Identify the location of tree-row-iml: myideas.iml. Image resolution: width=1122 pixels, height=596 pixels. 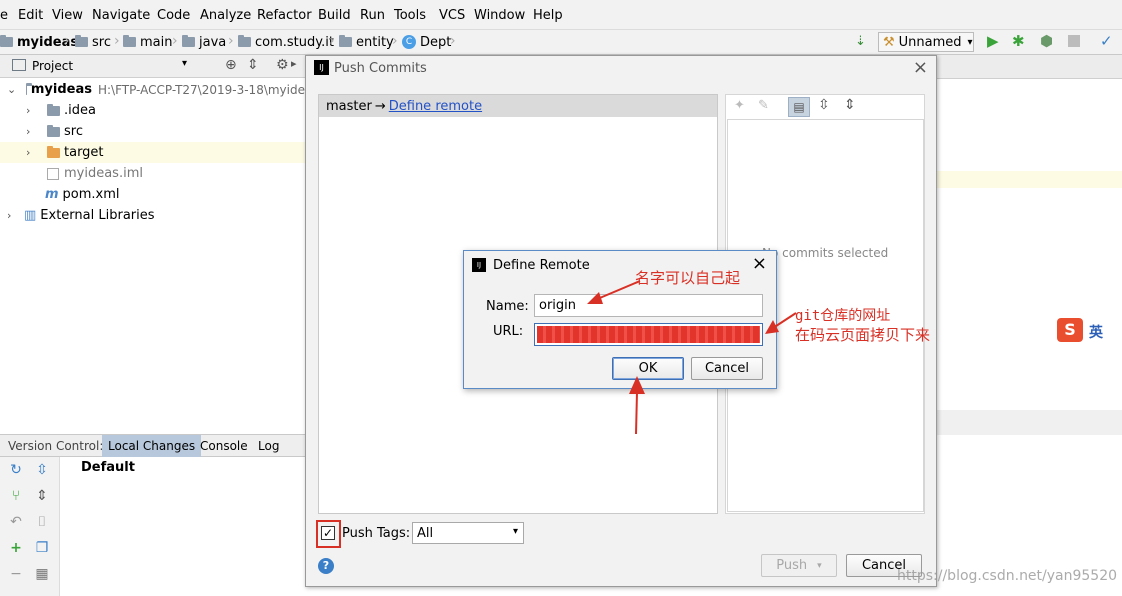
(152, 173).